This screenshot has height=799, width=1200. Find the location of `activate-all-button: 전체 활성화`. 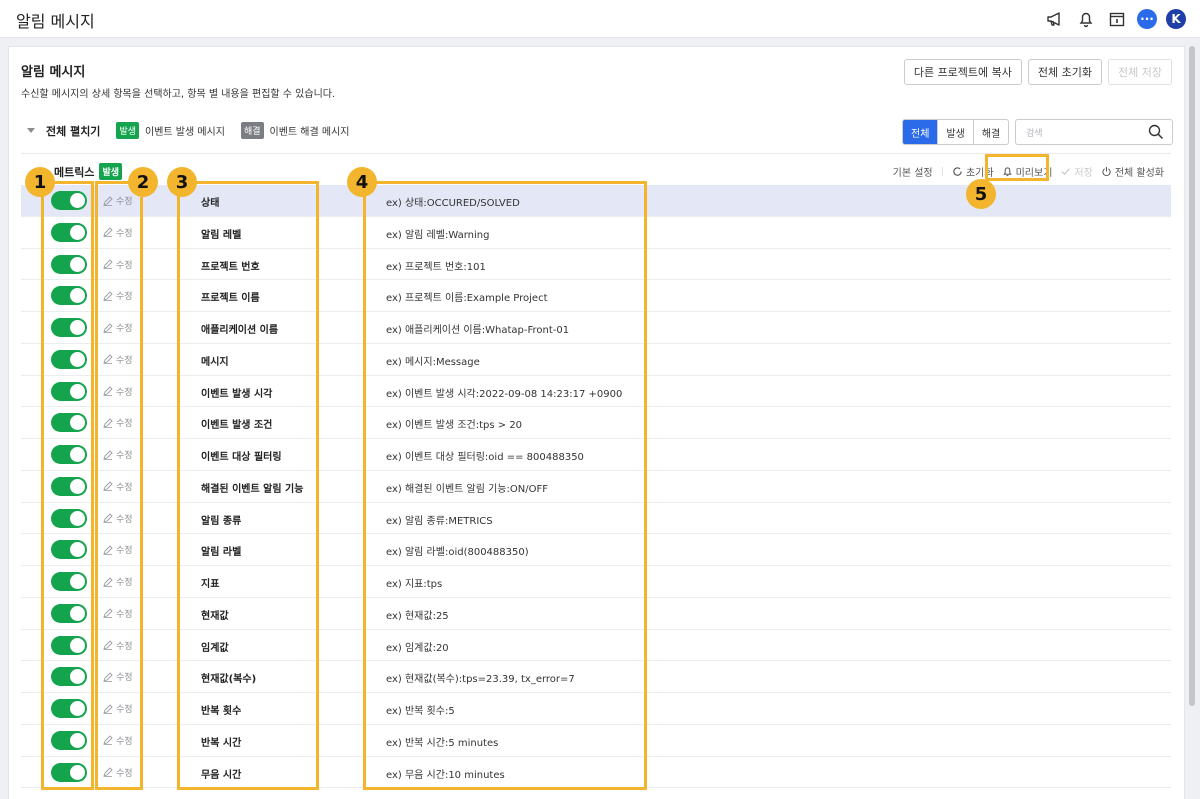

activate-all-button: 전체 활성화 is located at coordinates (1132, 171).